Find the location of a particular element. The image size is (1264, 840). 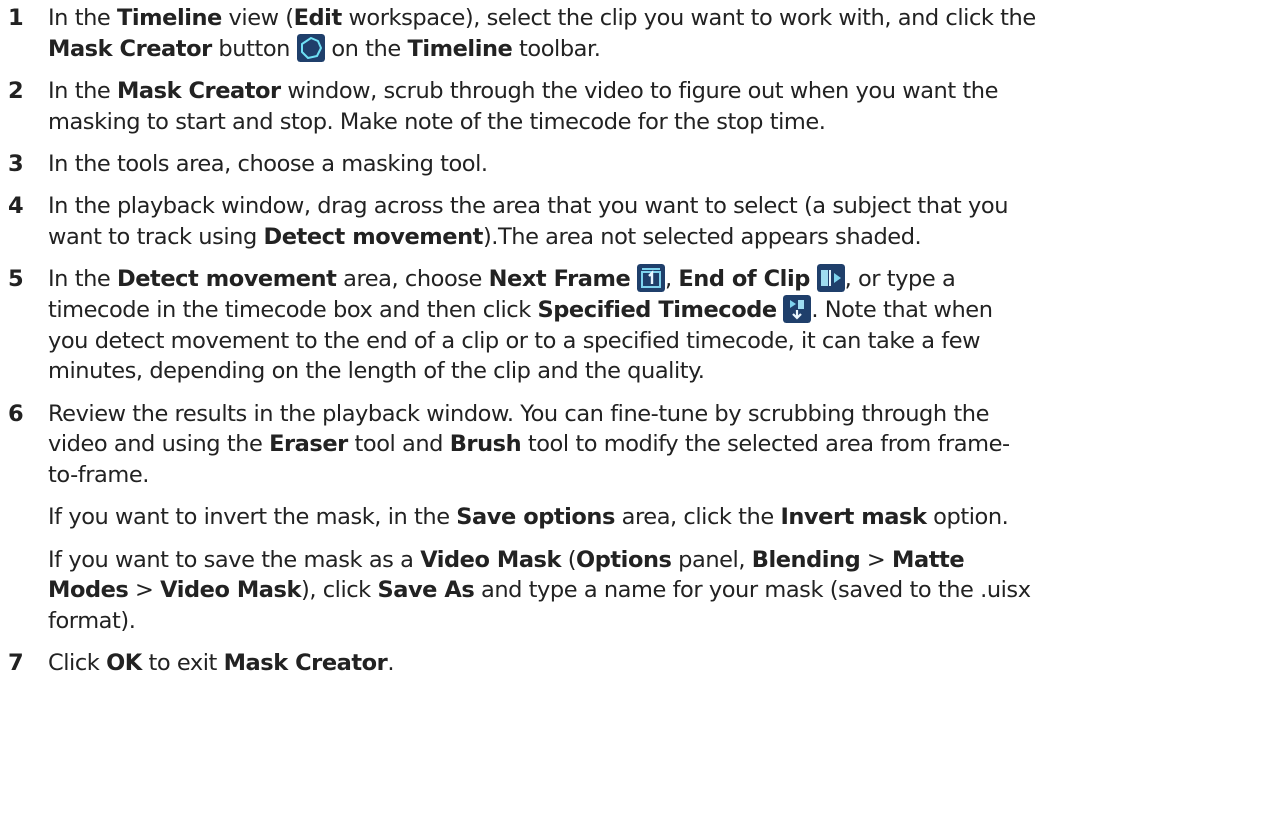

step-number: 2 is located at coordinates (16, 91).